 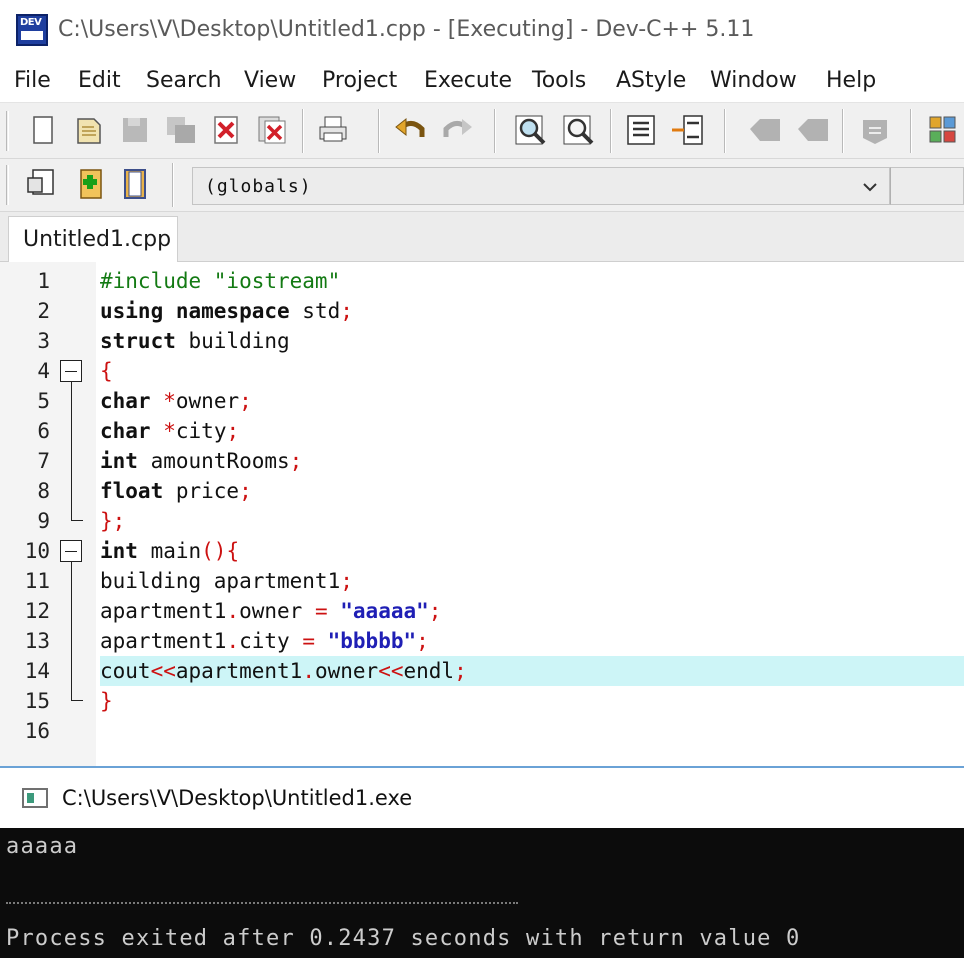 I want to click on add-file-button, so click(x=89, y=184).